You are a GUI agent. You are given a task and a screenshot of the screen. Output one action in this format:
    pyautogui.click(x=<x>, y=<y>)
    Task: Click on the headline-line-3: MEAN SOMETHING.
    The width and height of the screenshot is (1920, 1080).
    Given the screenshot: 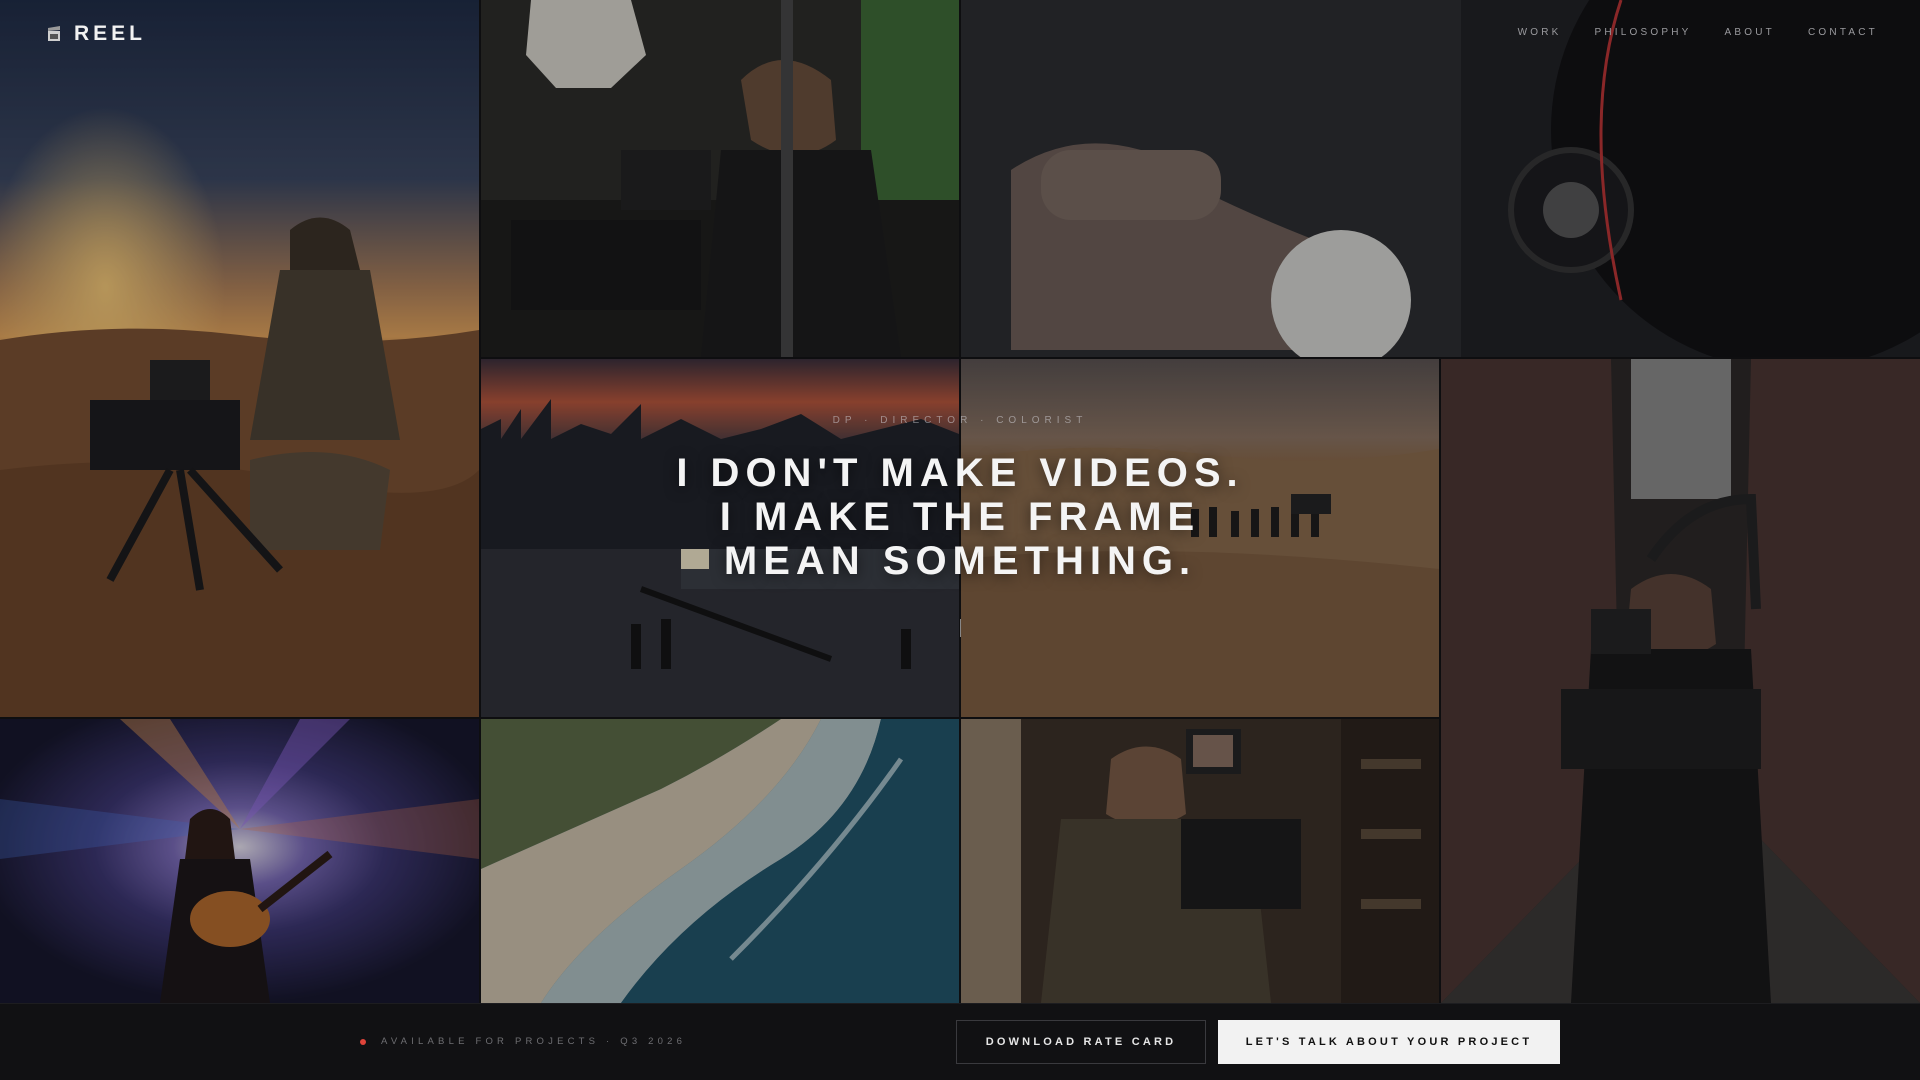 What is the action you would take?
    pyautogui.click(x=960, y=561)
    